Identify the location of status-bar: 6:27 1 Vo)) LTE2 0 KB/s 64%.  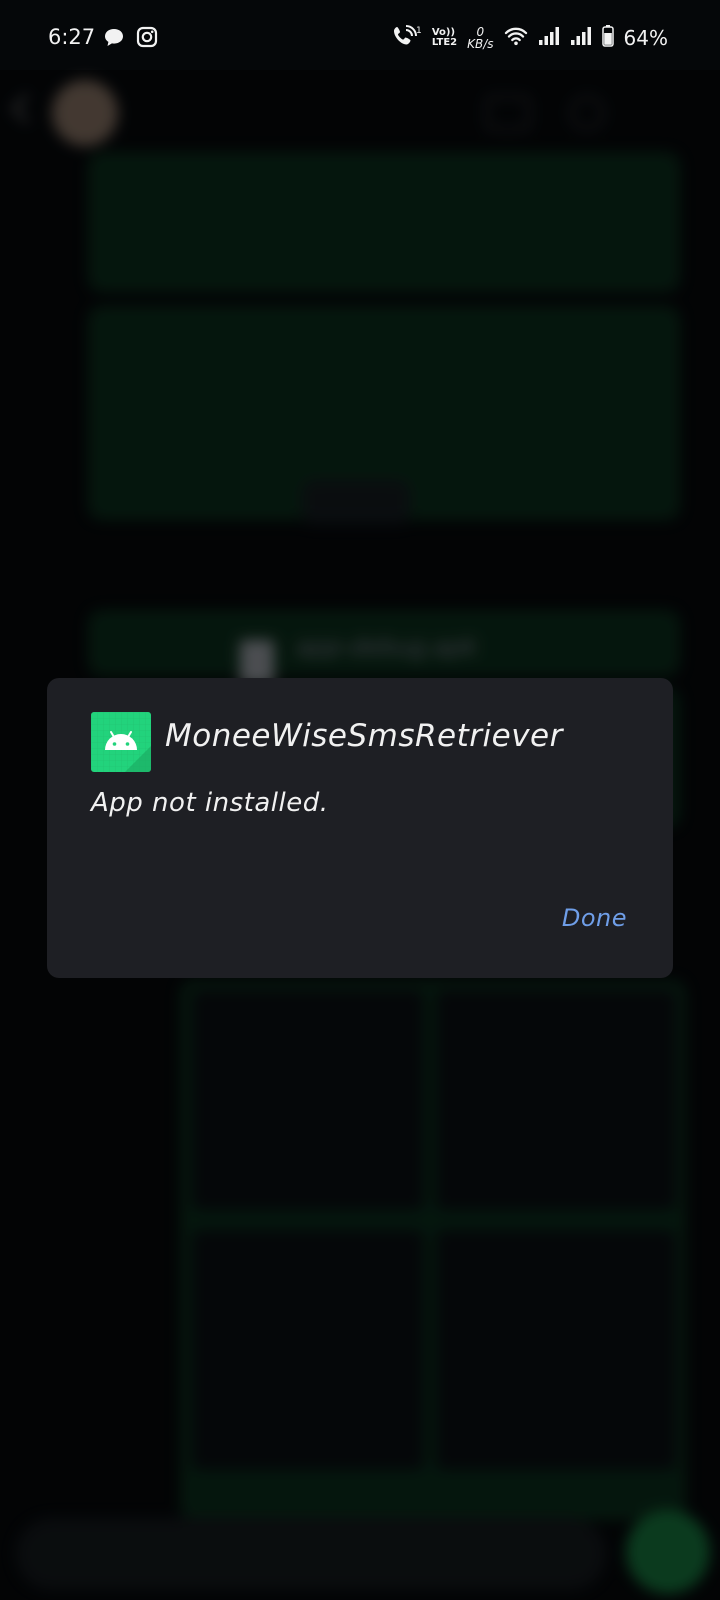
(360, 39).